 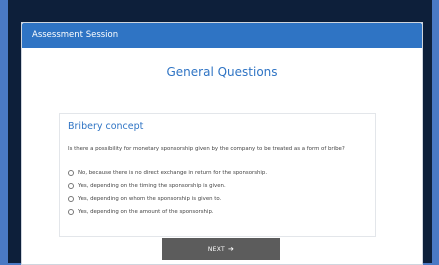 I want to click on arrow-right-icon: ➔, so click(x=231, y=249).